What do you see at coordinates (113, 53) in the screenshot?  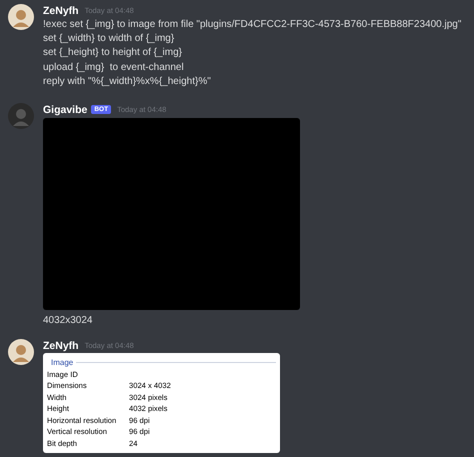 I see `message-line: set {_height} to height of {_img}` at bounding box center [113, 53].